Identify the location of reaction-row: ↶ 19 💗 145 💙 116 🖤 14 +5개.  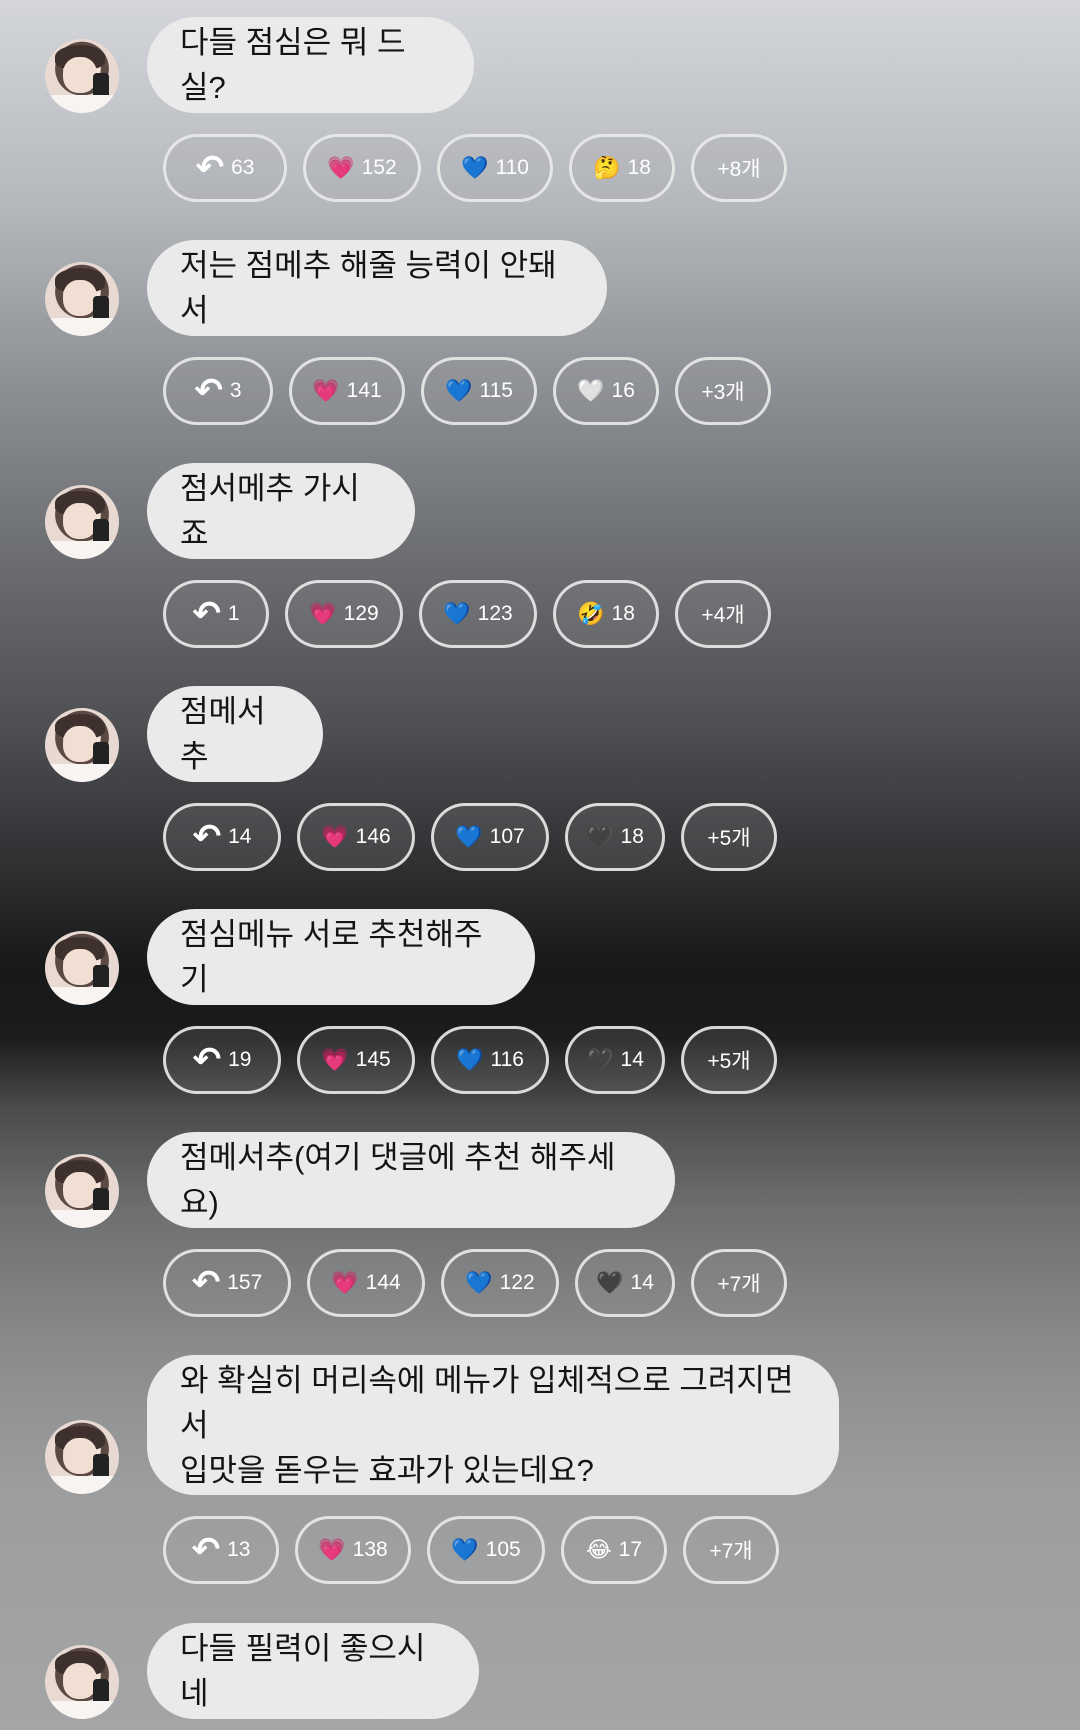
(470, 1060).